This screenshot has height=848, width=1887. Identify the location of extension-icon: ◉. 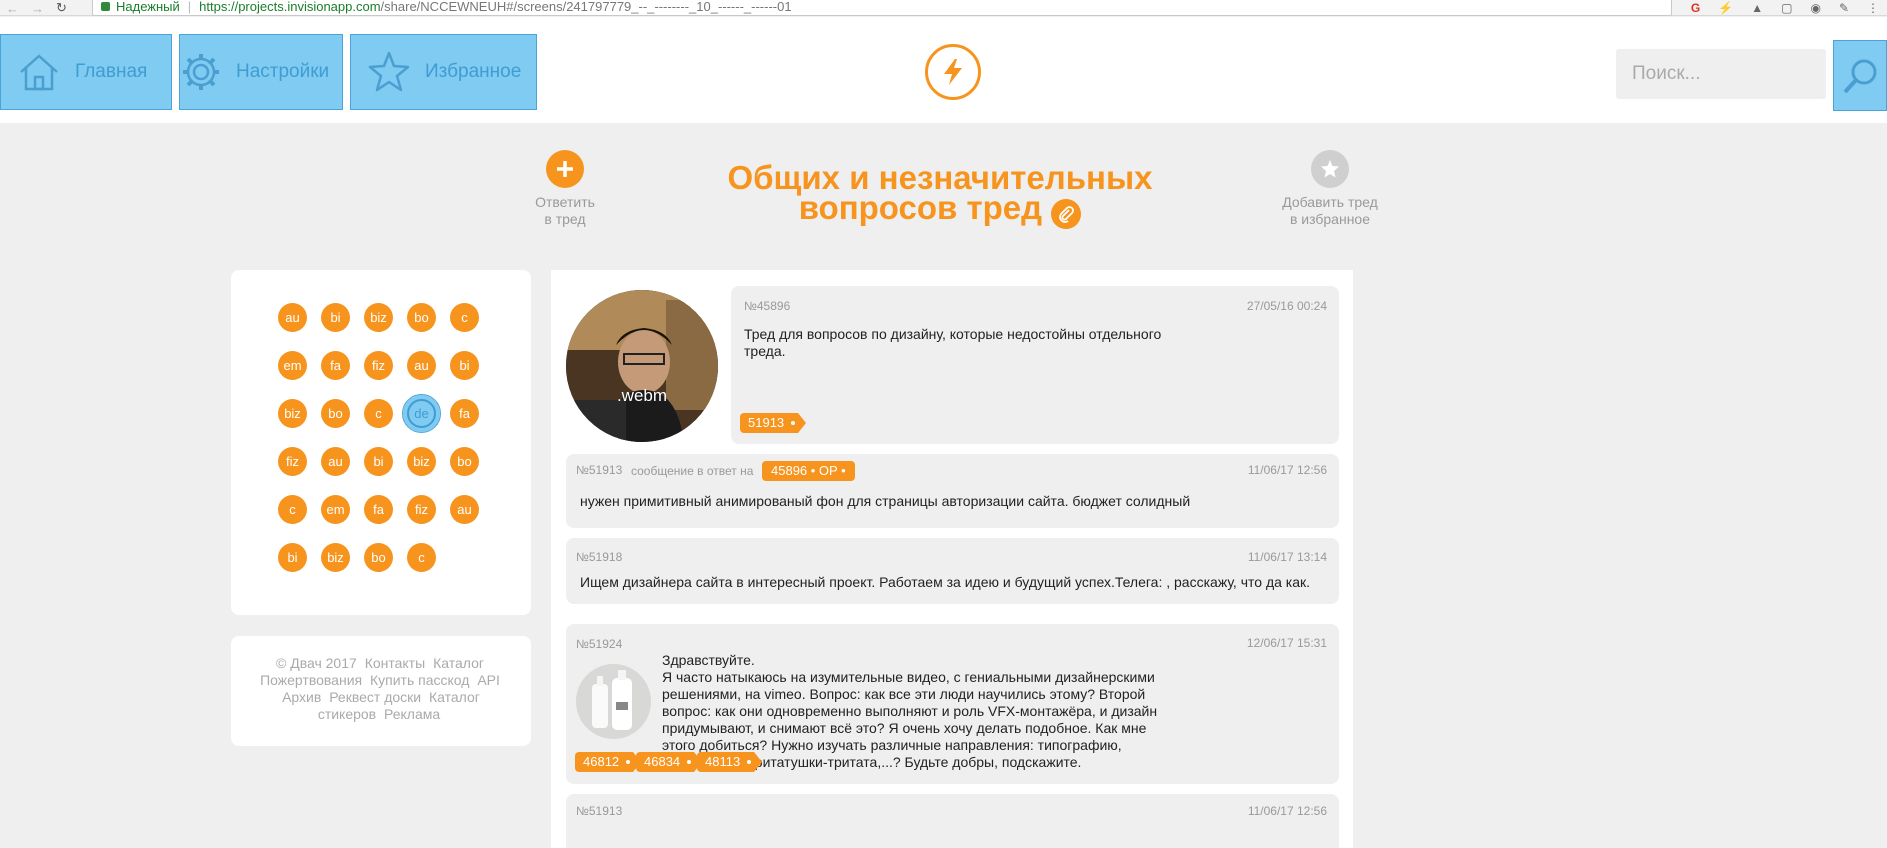
(1815, 8).